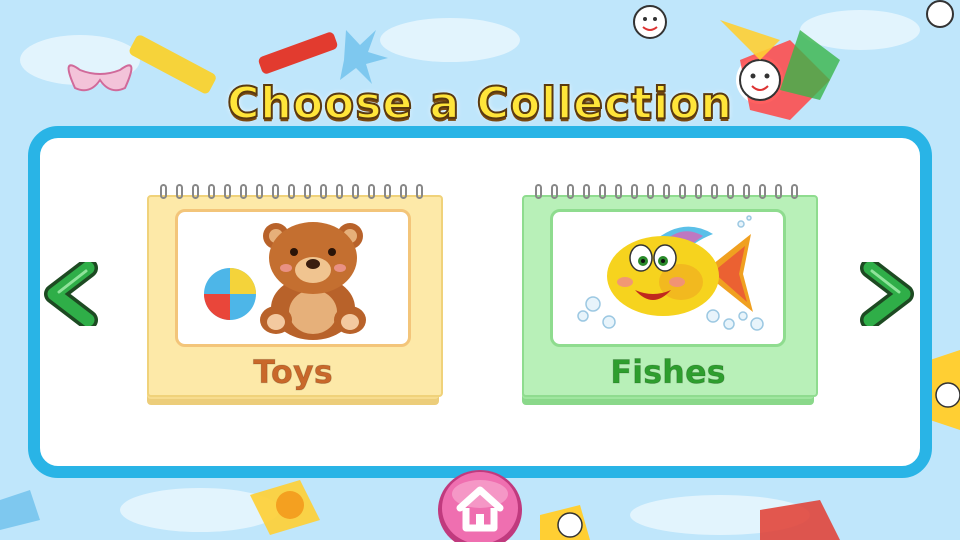 The height and width of the screenshot is (542, 960). I want to click on collection-card-toys: Toys, so click(295, 296).